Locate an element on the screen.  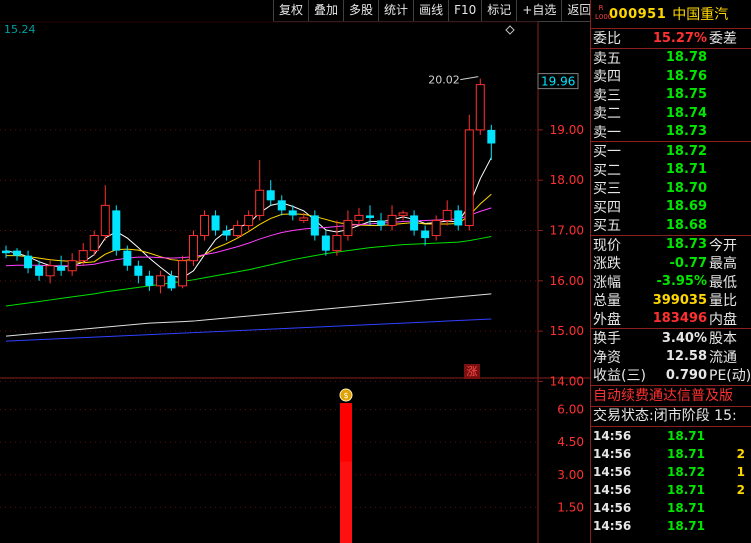
ask-value: 18.73 is located at coordinates (686, 132).